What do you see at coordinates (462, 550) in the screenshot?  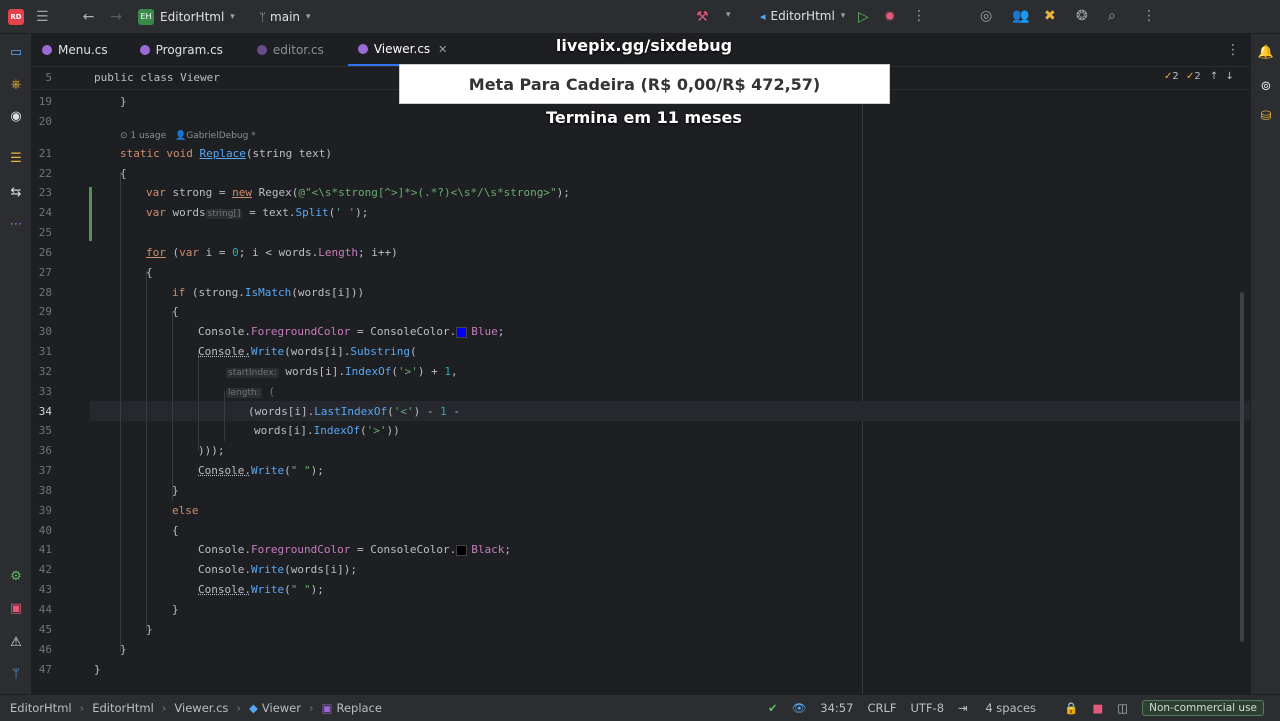 I see `color-swatch-black` at bounding box center [462, 550].